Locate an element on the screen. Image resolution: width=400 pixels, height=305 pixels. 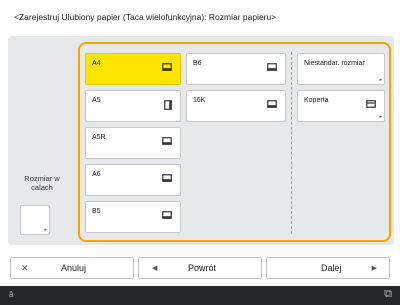
cancel-label: Anuluj is located at coordinates (74, 268).